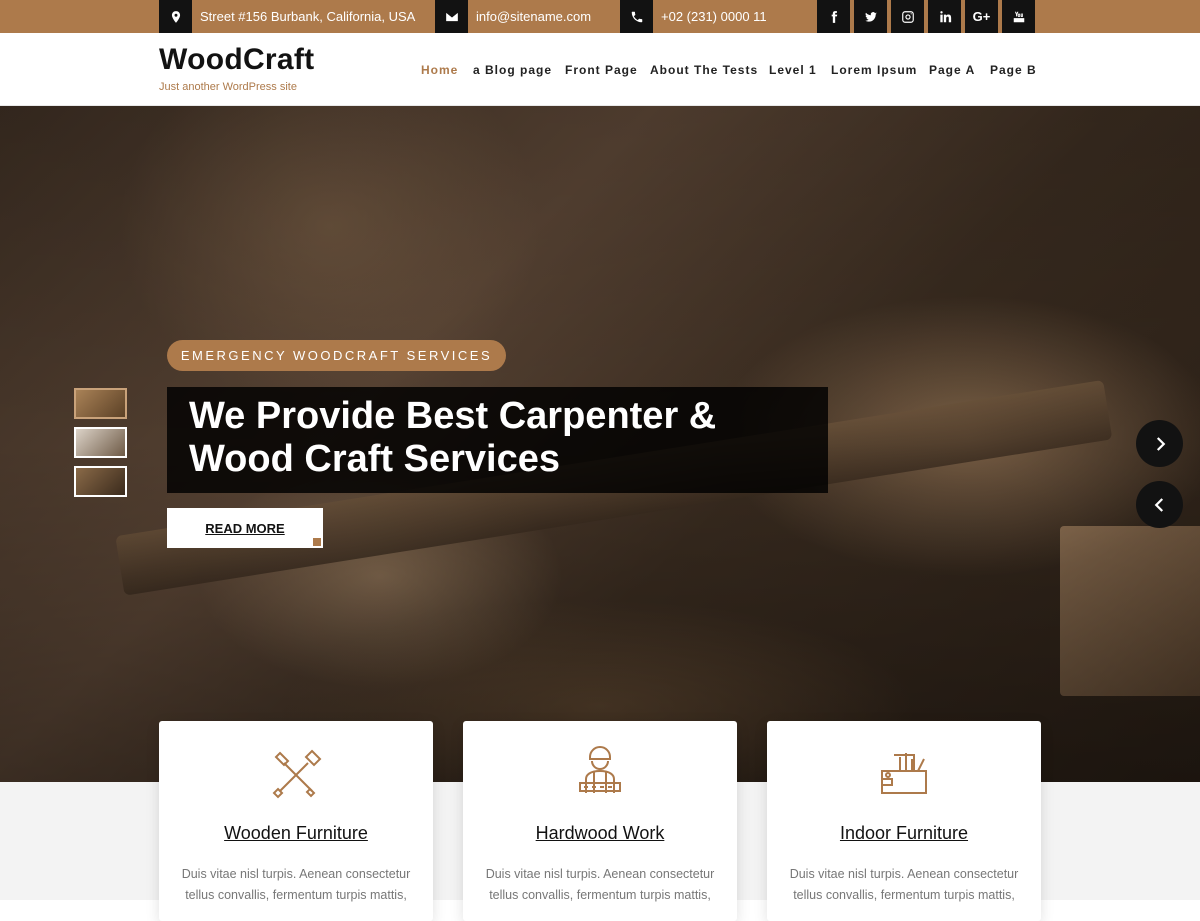 The height and width of the screenshot is (921, 1200). Describe the element at coordinates (636, 16) in the screenshot. I see `phone-icon` at that location.